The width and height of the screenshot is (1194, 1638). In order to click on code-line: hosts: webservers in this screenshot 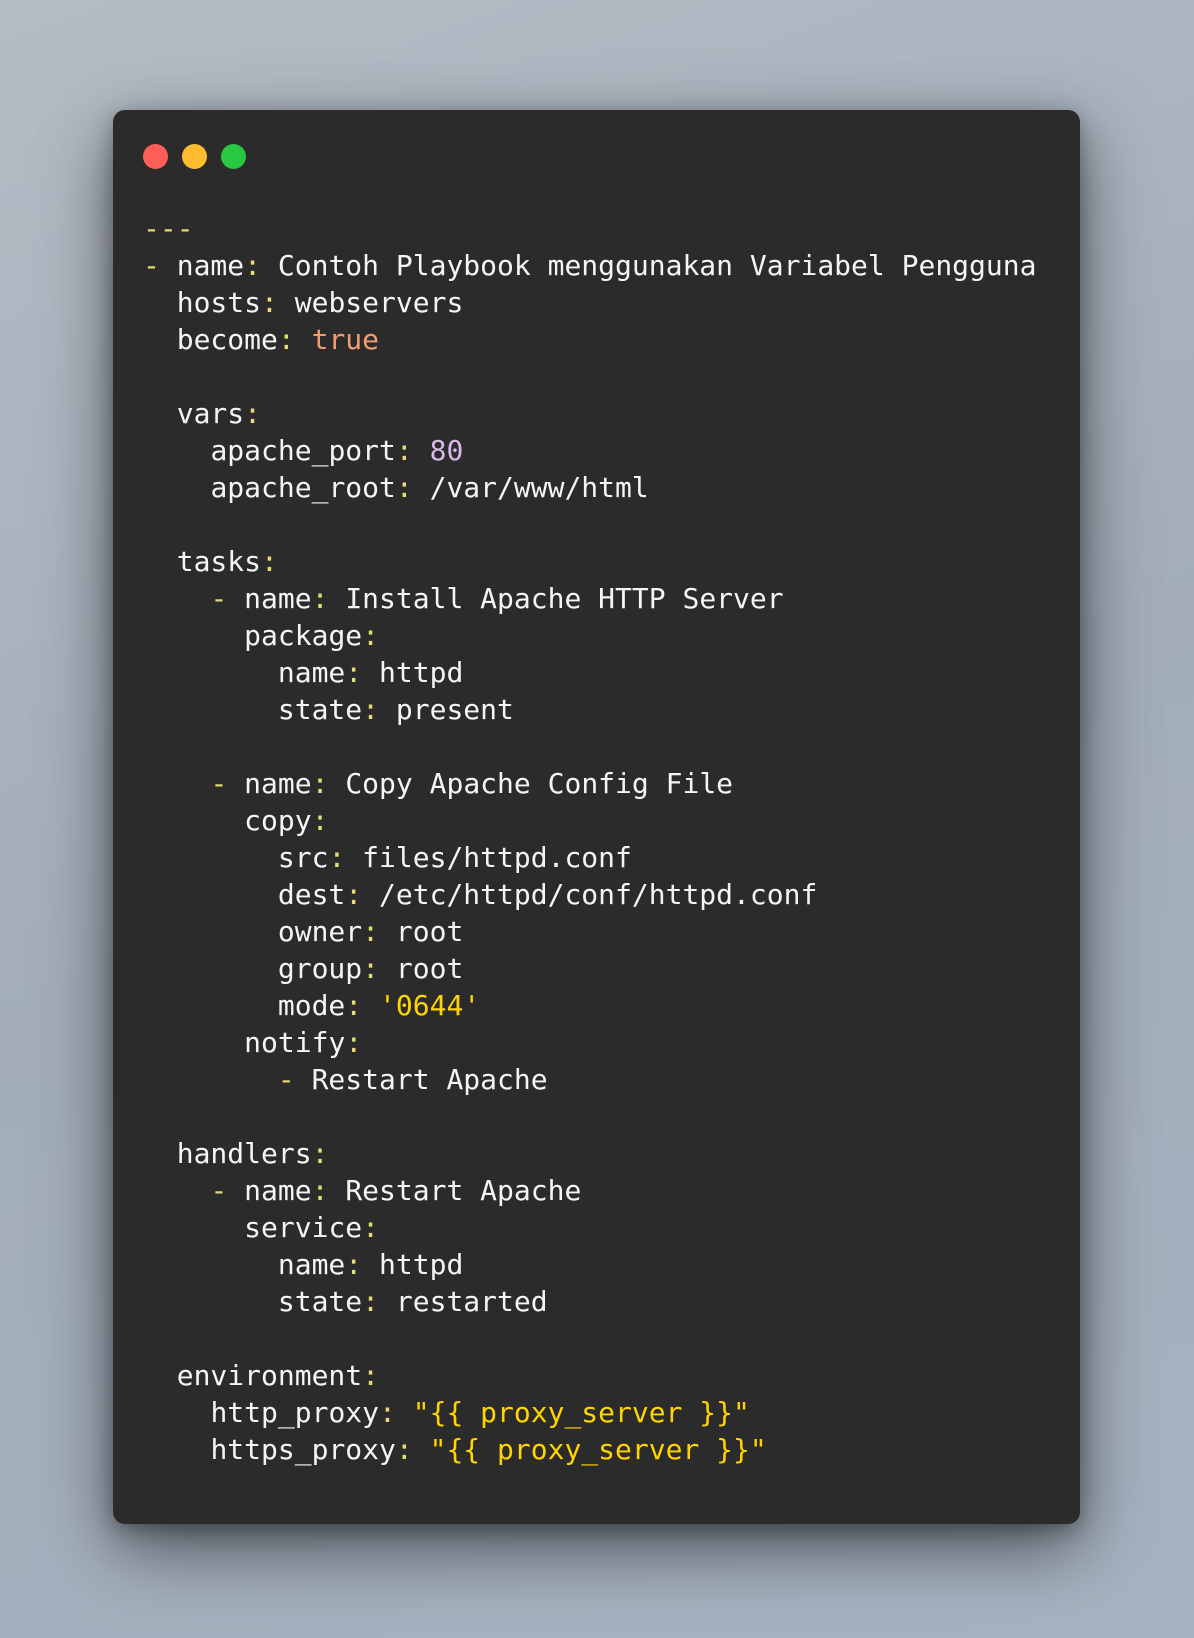, I will do `click(320, 302)`.